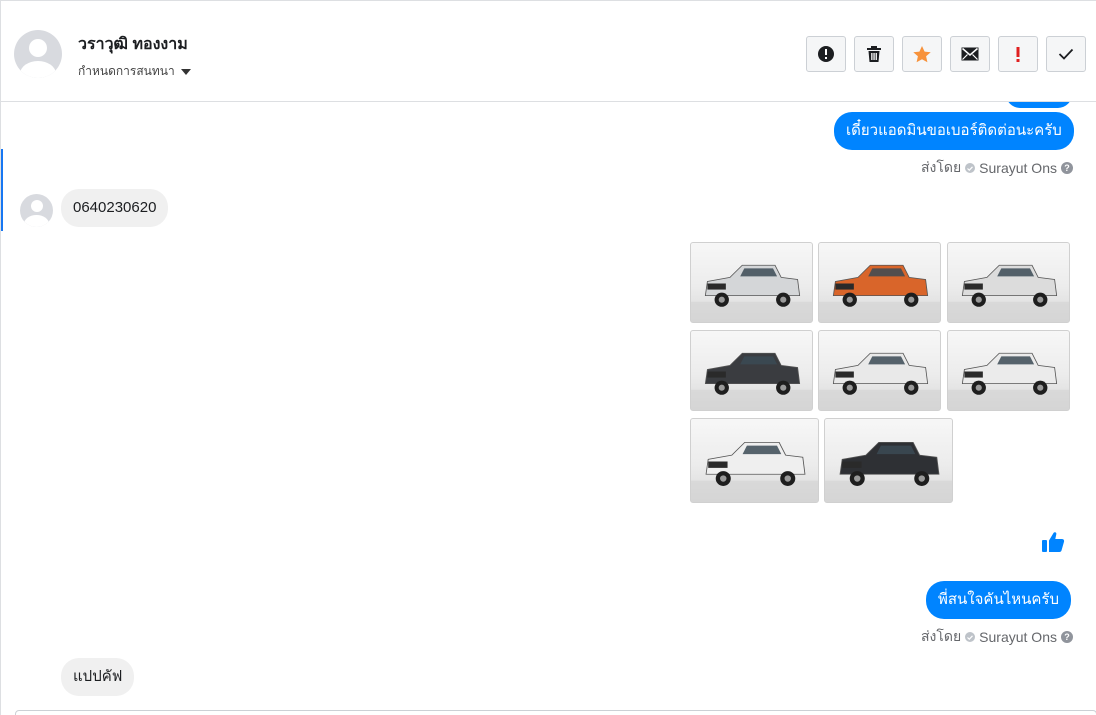  I want to click on exclamation-icon, so click(1018, 54).